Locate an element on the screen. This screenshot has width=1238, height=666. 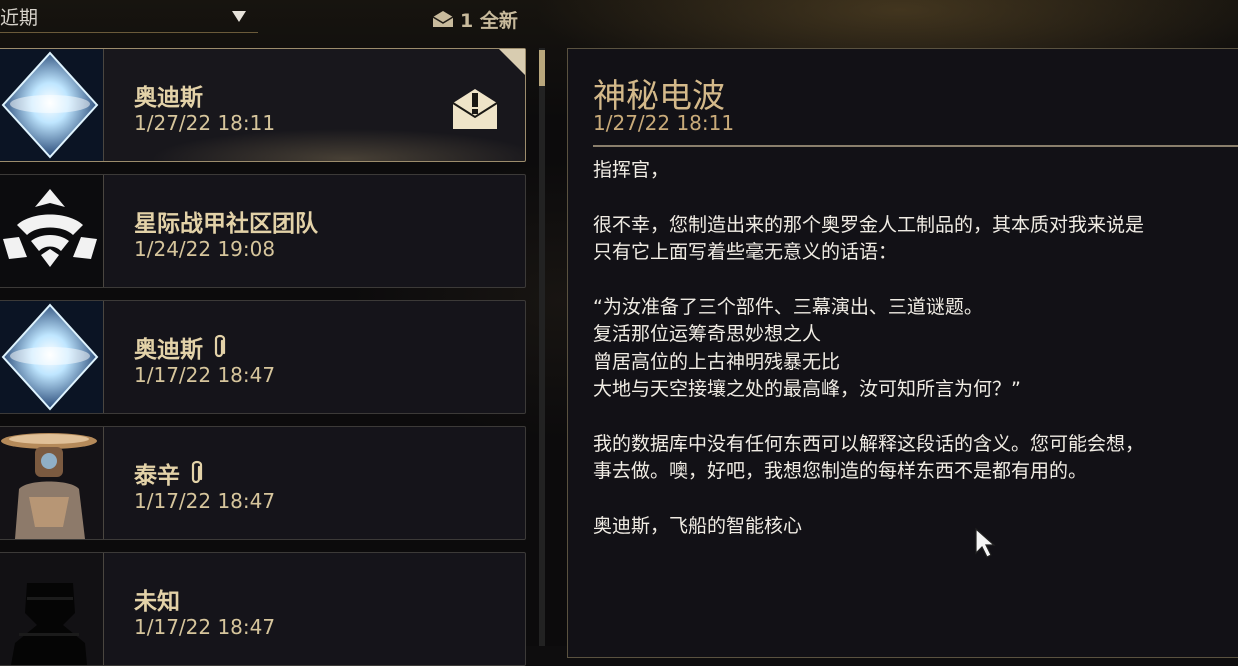
message-item-community-team: 星际战甲社区团队 1/24/22 19:08 is located at coordinates (263, 231).